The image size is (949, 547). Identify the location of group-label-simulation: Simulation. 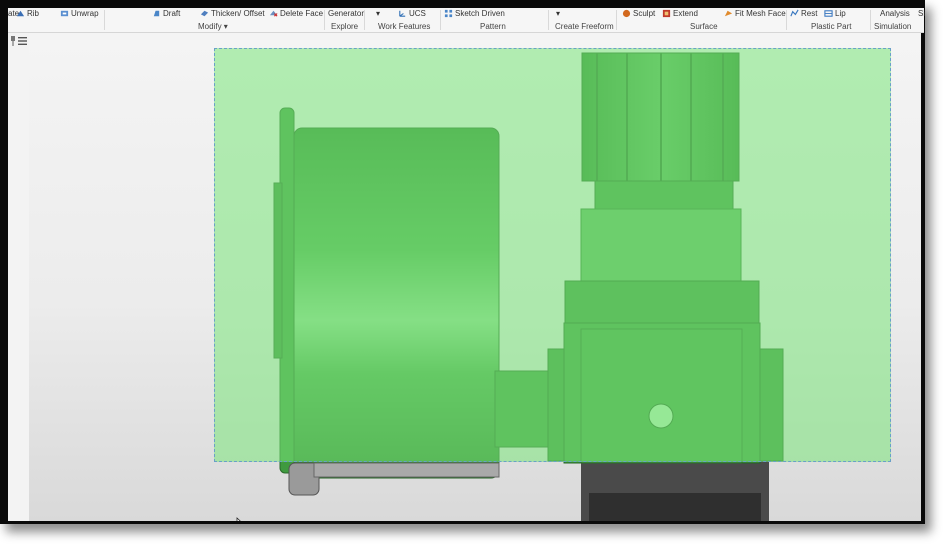
(893, 26).